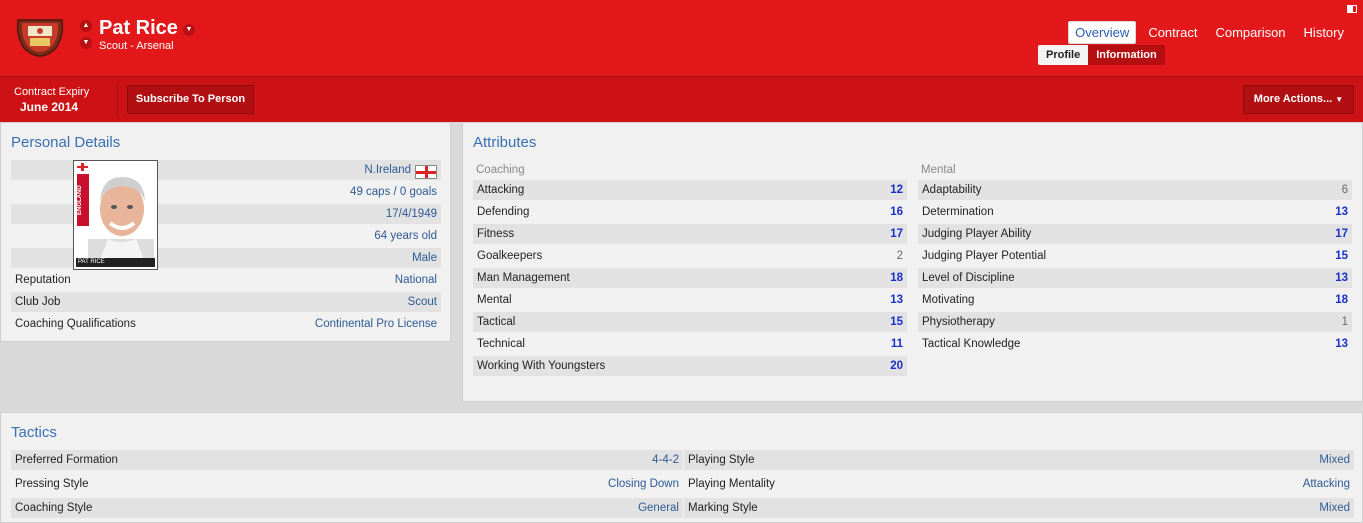 The height and width of the screenshot is (523, 1363). What do you see at coordinates (117, 100) in the screenshot?
I see `divider` at bounding box center [117, 100].